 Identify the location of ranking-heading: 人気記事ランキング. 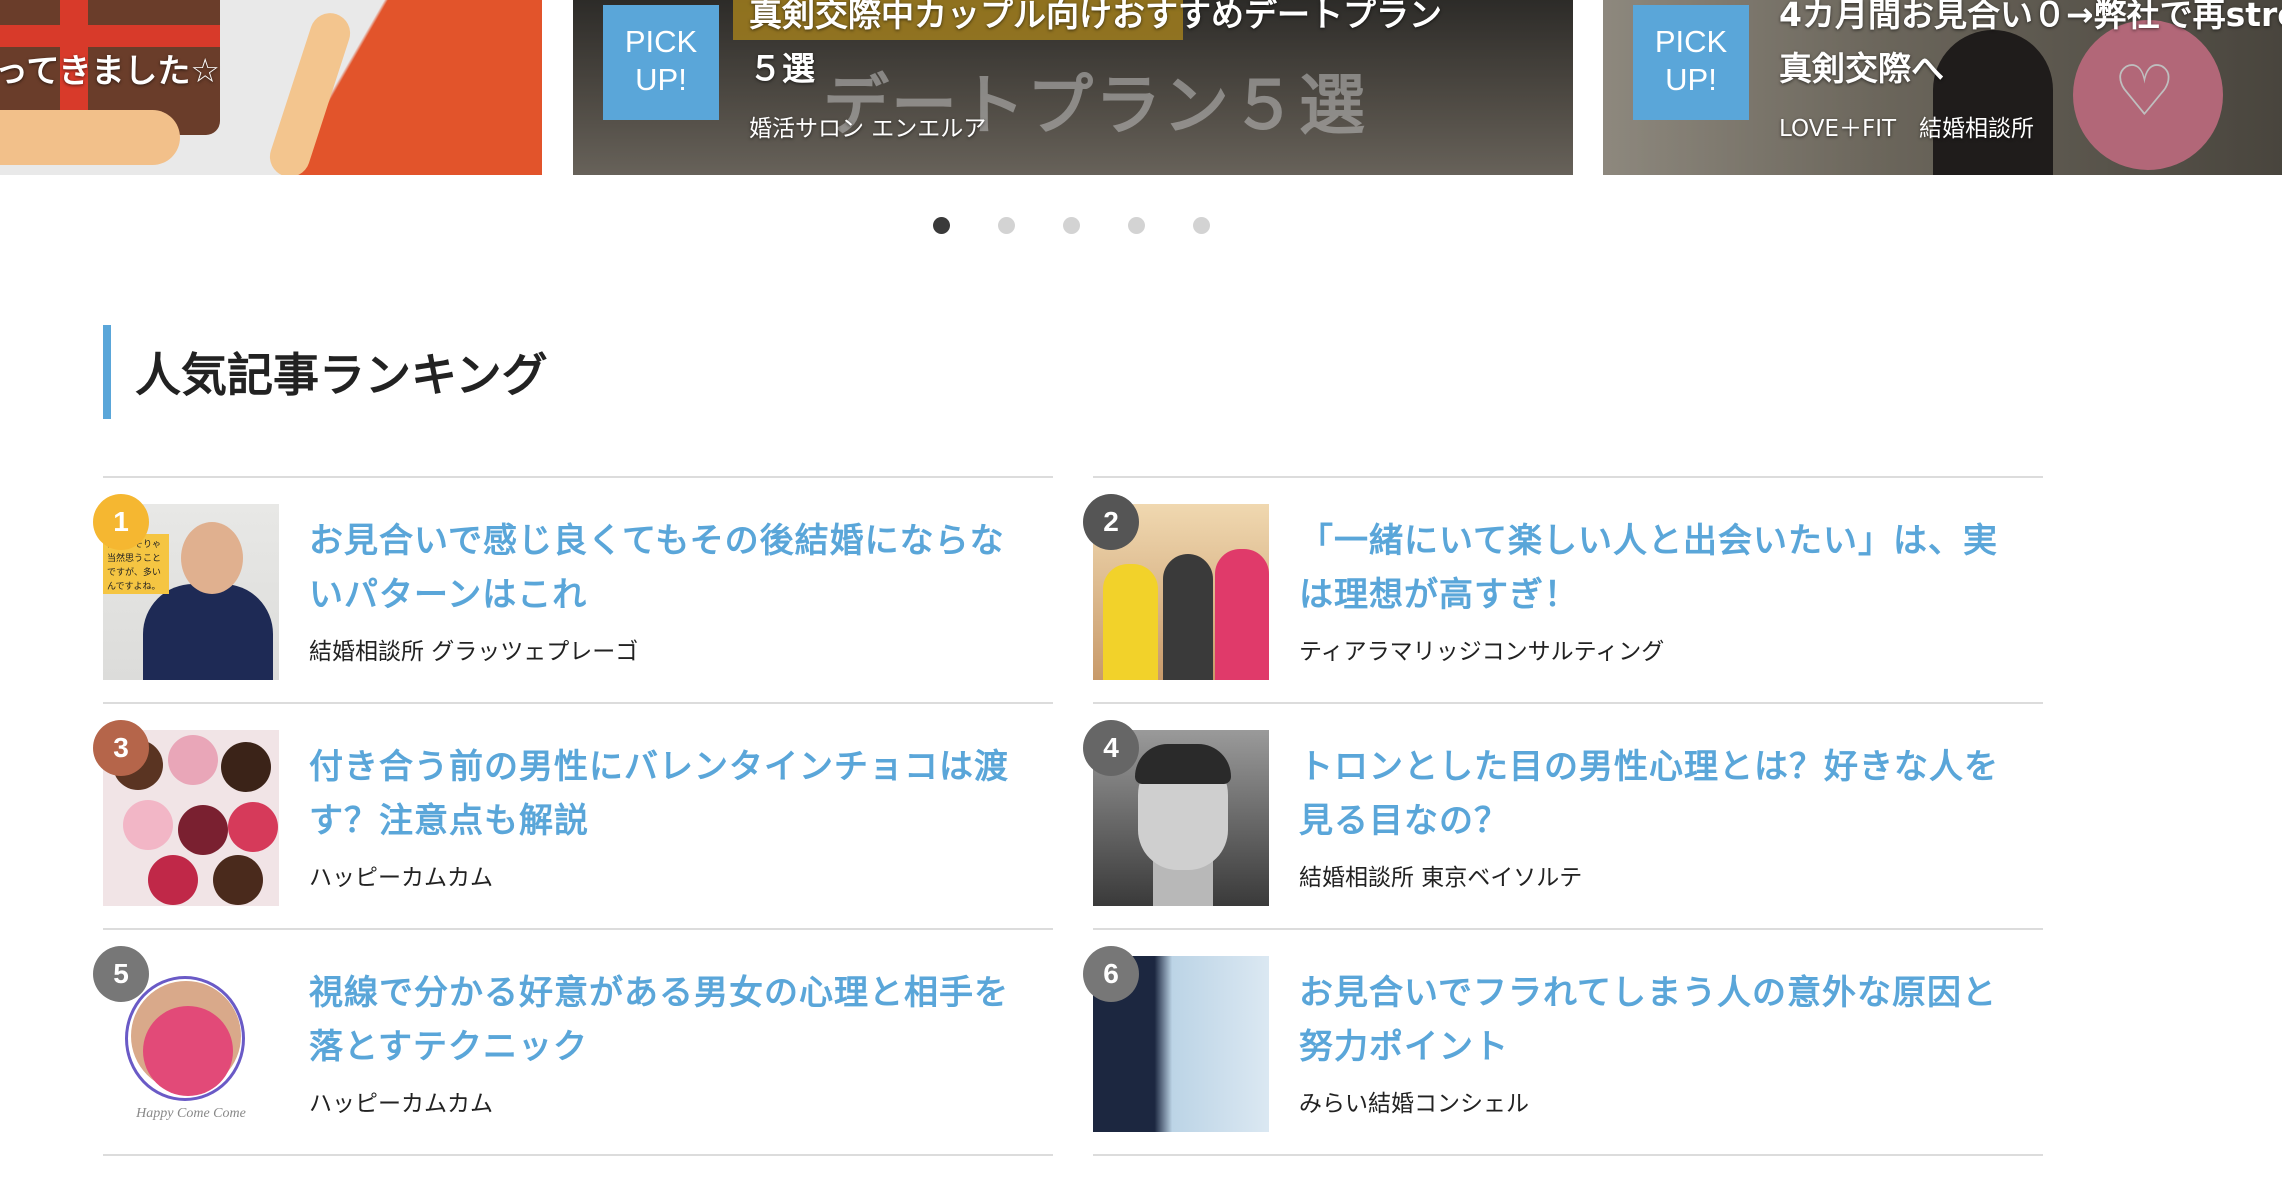
(325, 372).